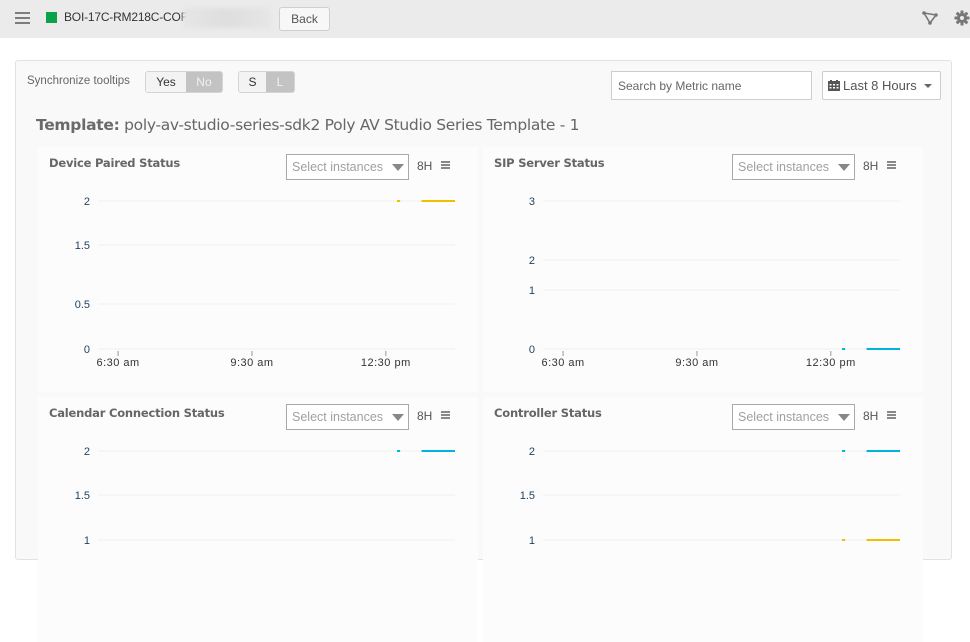  Describe the element at coordinates (834, 85) in the screenshot. I see `calendar-icon` at that location.